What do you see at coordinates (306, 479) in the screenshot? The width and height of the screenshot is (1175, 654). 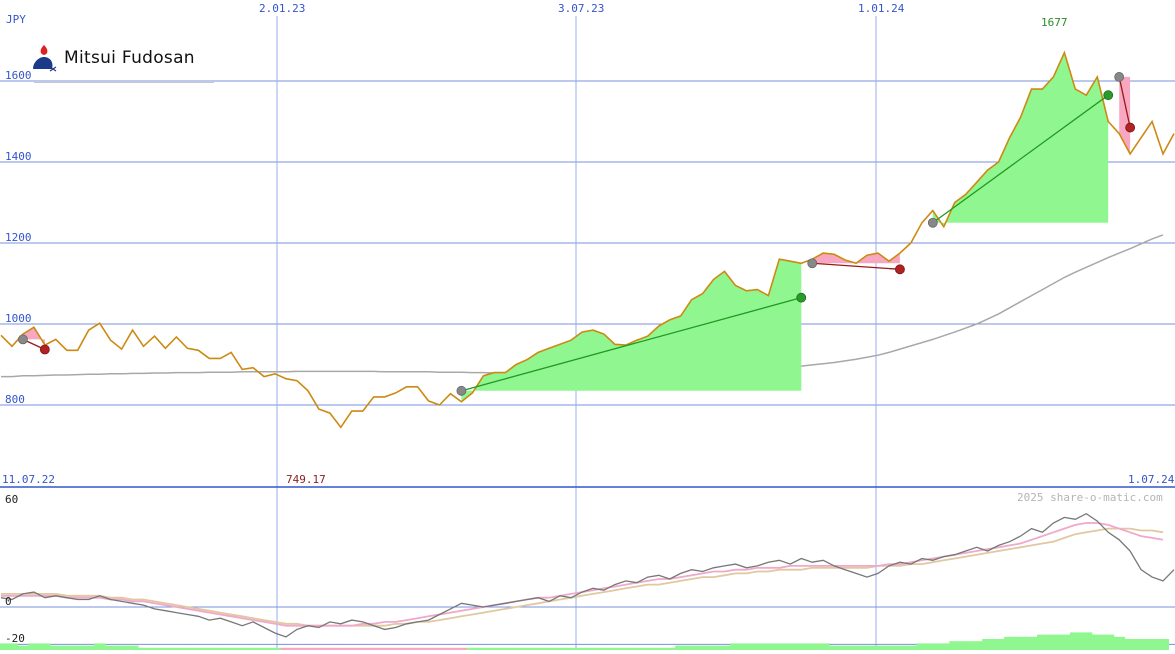 I see `period-low-label: 749.17` at bounding box center [306, 479].